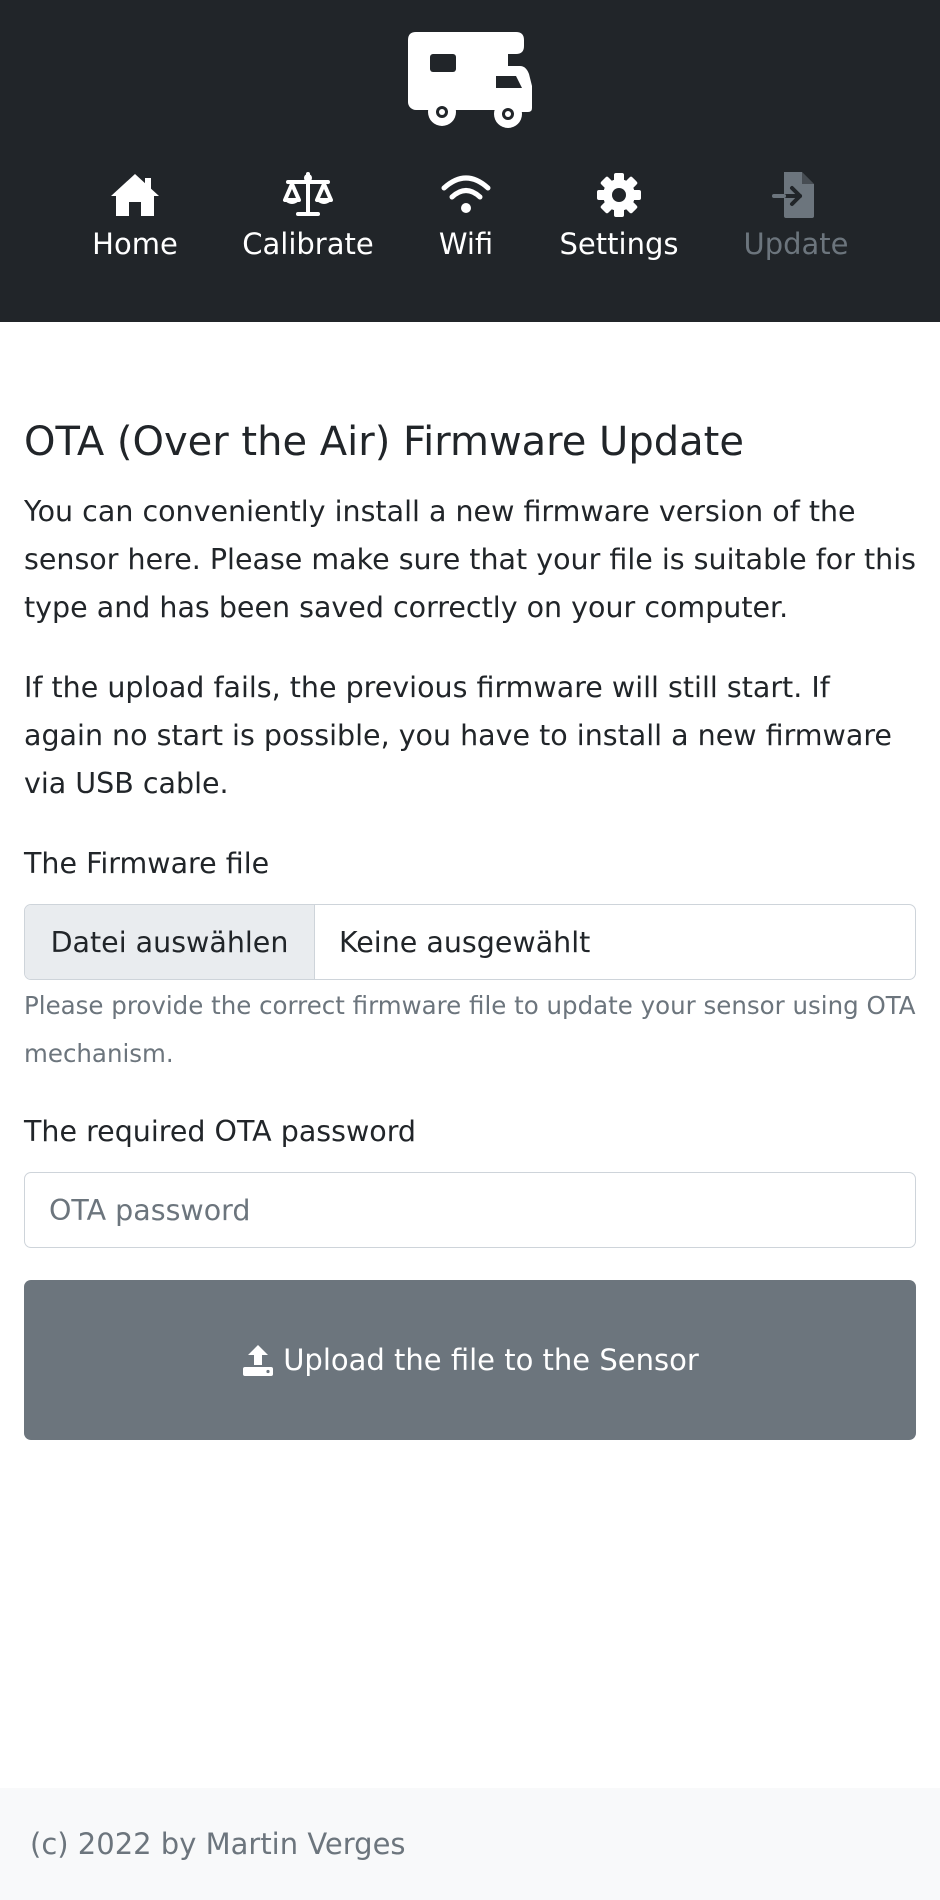 This screenshot has height=1900, width=940. I want to click on upload-button: Upload the file to the Sensor, so click(470, 1360).